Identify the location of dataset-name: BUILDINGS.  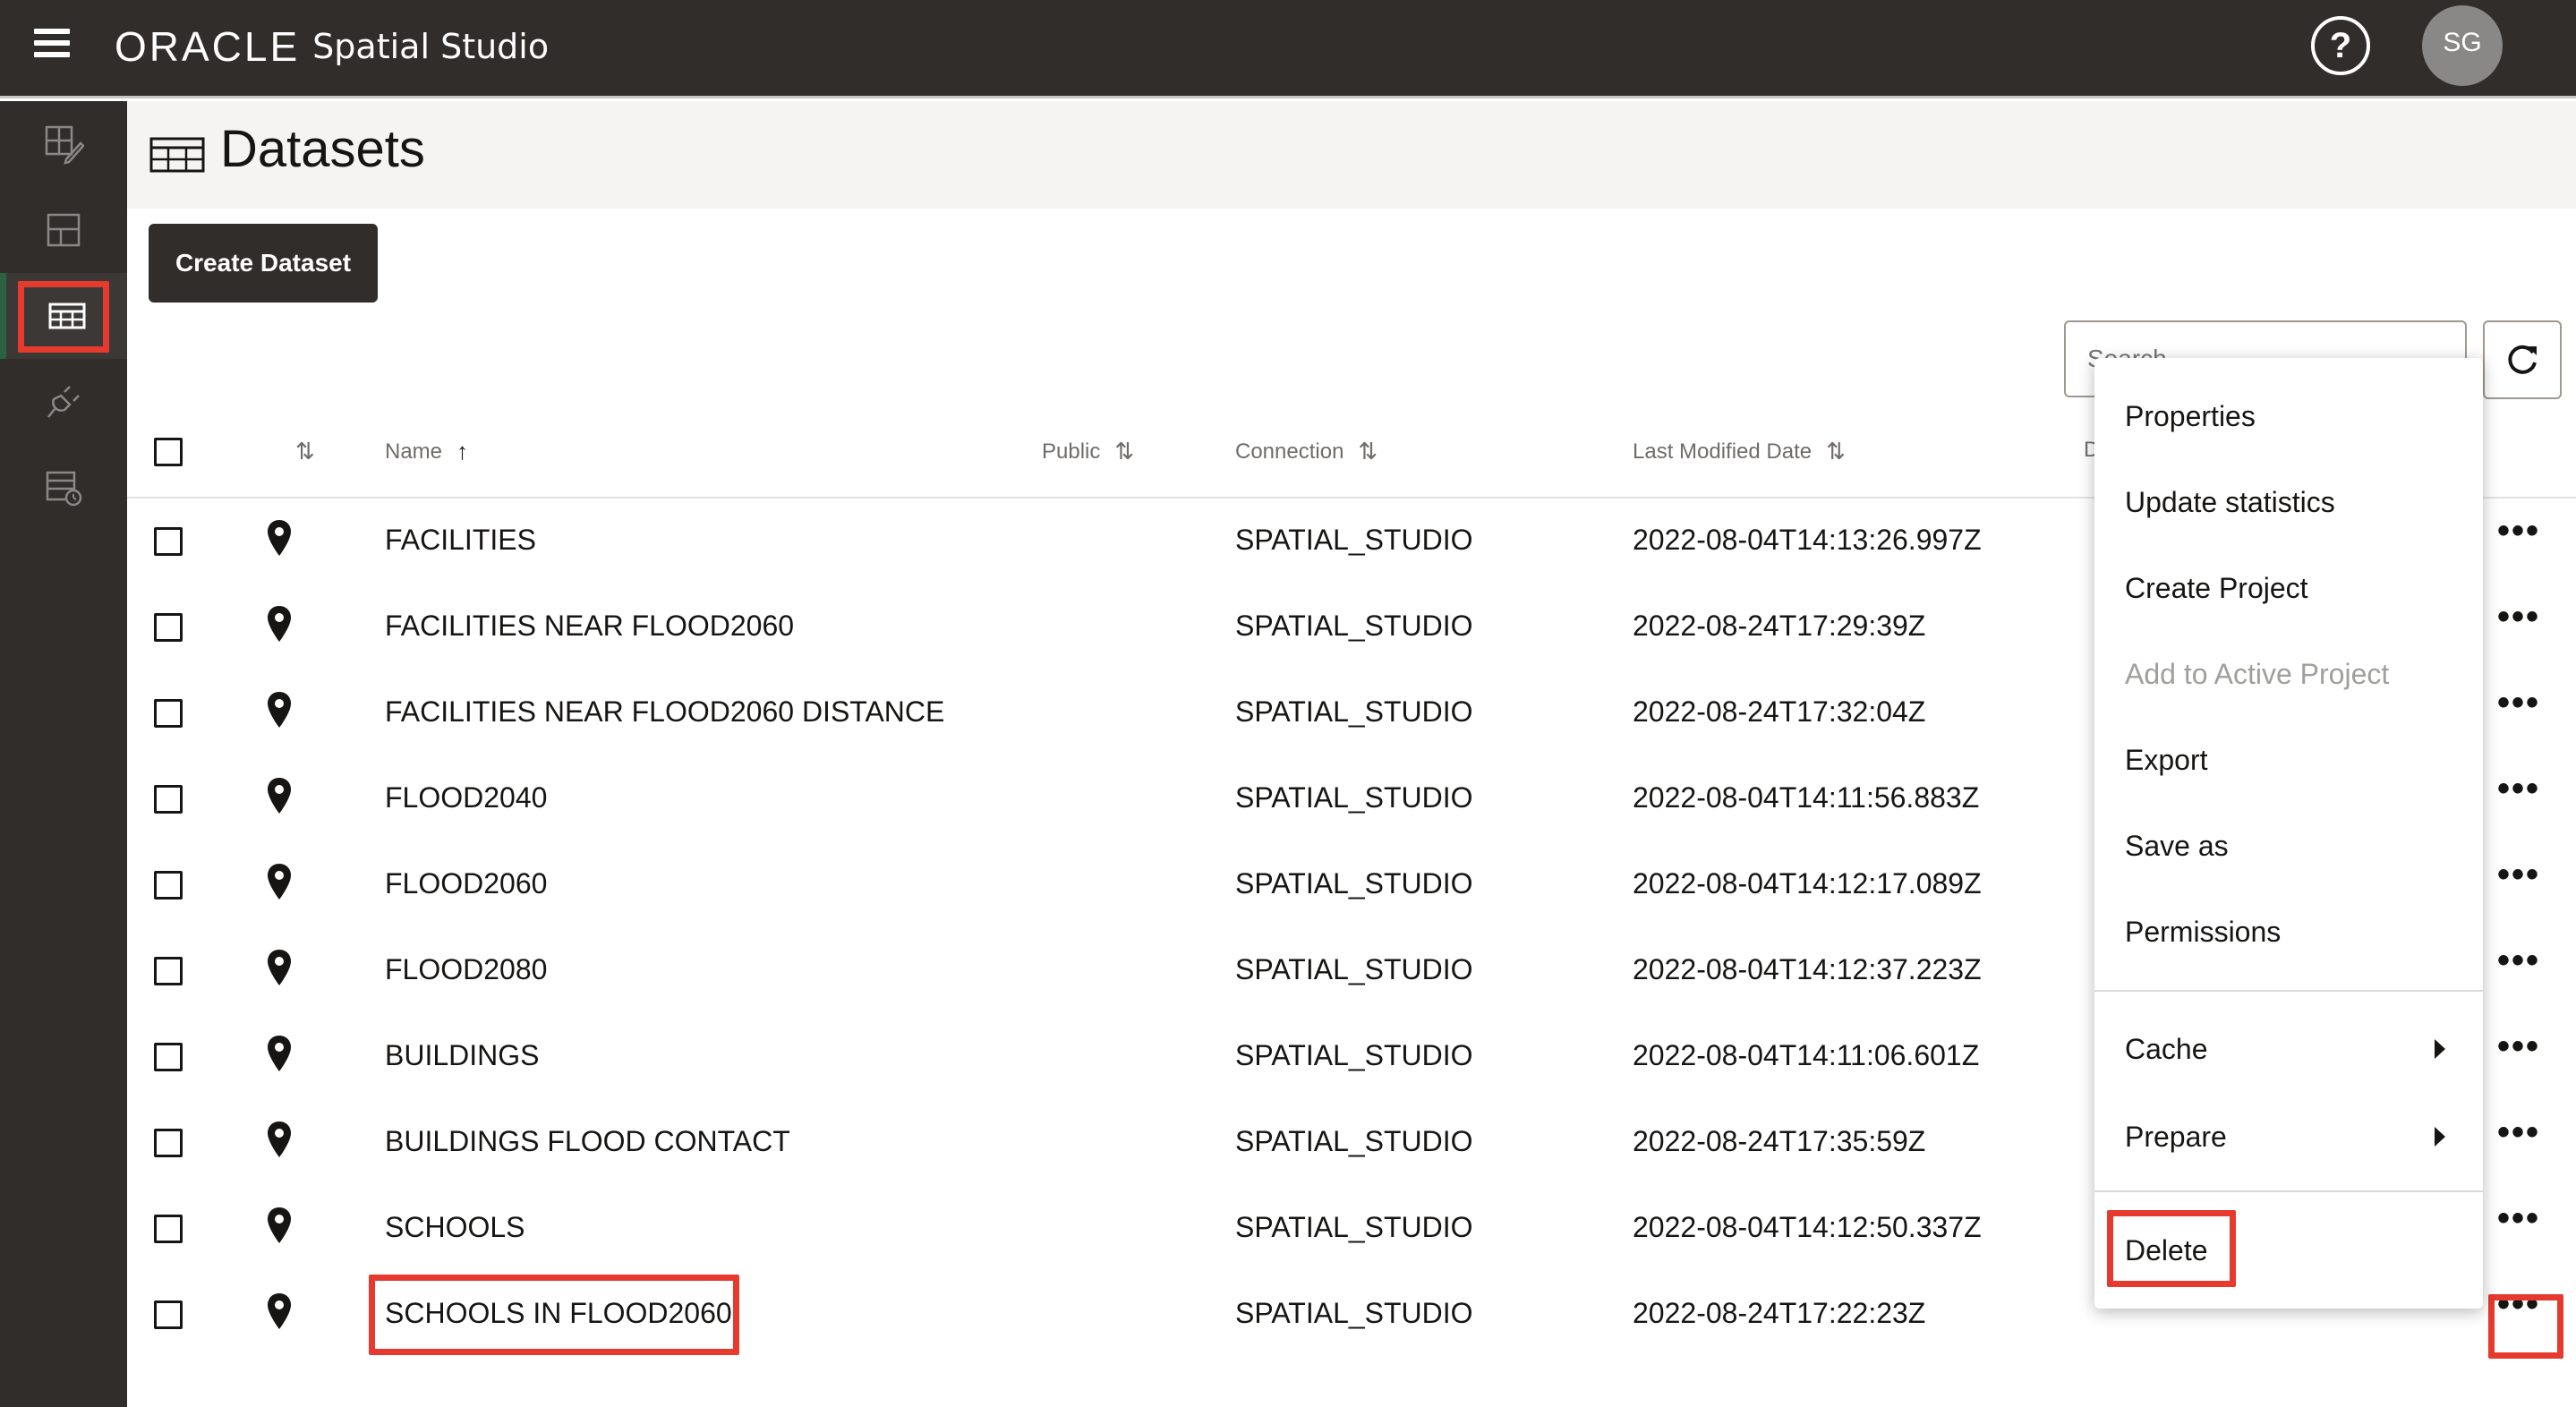
(462, 1055).